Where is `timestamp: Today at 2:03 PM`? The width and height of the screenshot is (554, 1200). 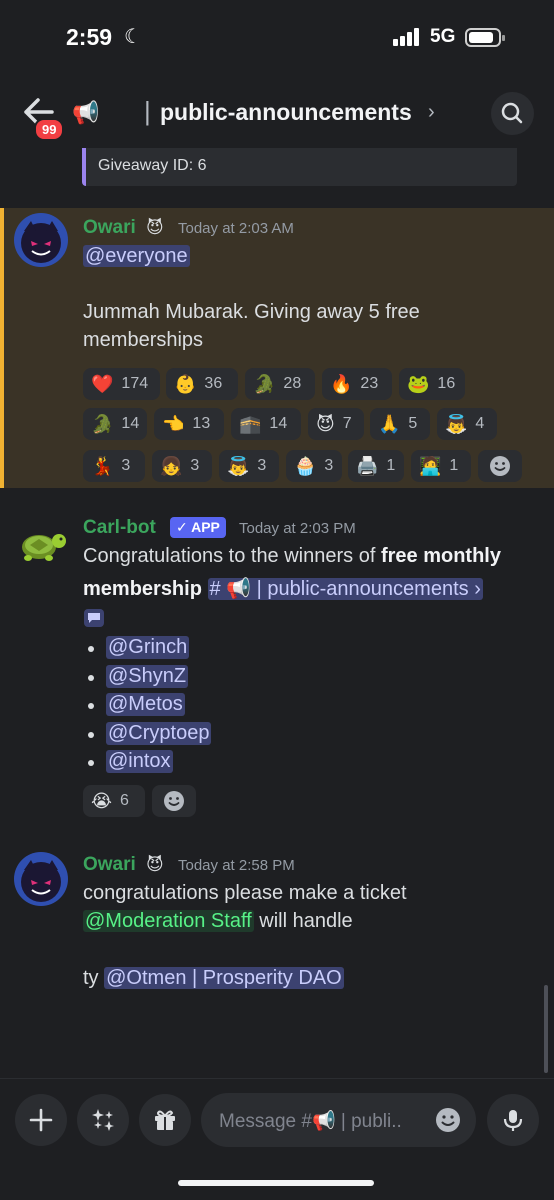
timestamp: Today at 2:03 PM is located at coordinates (297, 528).